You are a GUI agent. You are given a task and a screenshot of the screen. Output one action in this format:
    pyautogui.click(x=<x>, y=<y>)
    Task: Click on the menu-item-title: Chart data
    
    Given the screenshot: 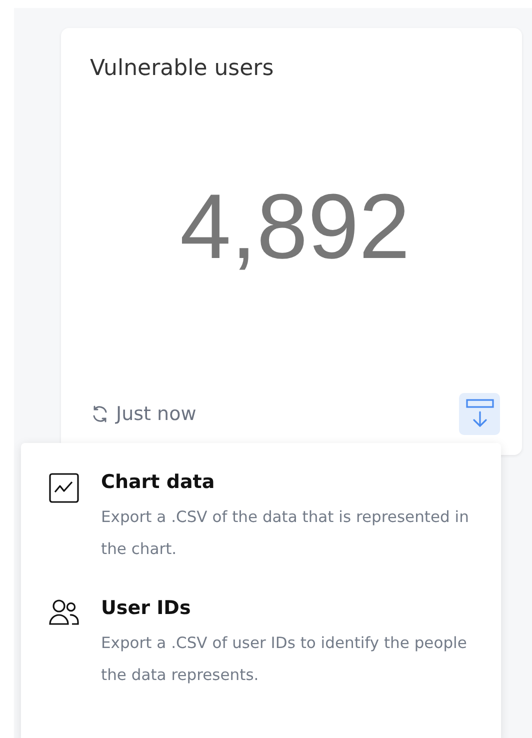 What is the action you would take?
    pyautogui.click(x=291, y=482)
    